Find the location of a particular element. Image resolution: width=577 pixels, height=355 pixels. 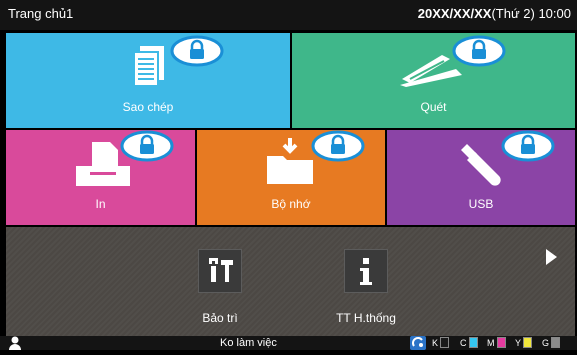

tools-icon is located at coordinates (221, 270).